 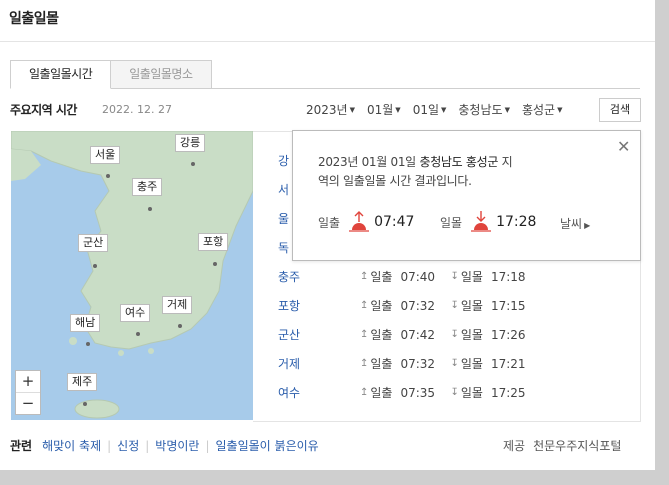 I want to click on related-links: 관련 해맞이 축제 | 신정 | 박명이란 | 일출일몰이 붉은이유, so click(x=164, y=445).